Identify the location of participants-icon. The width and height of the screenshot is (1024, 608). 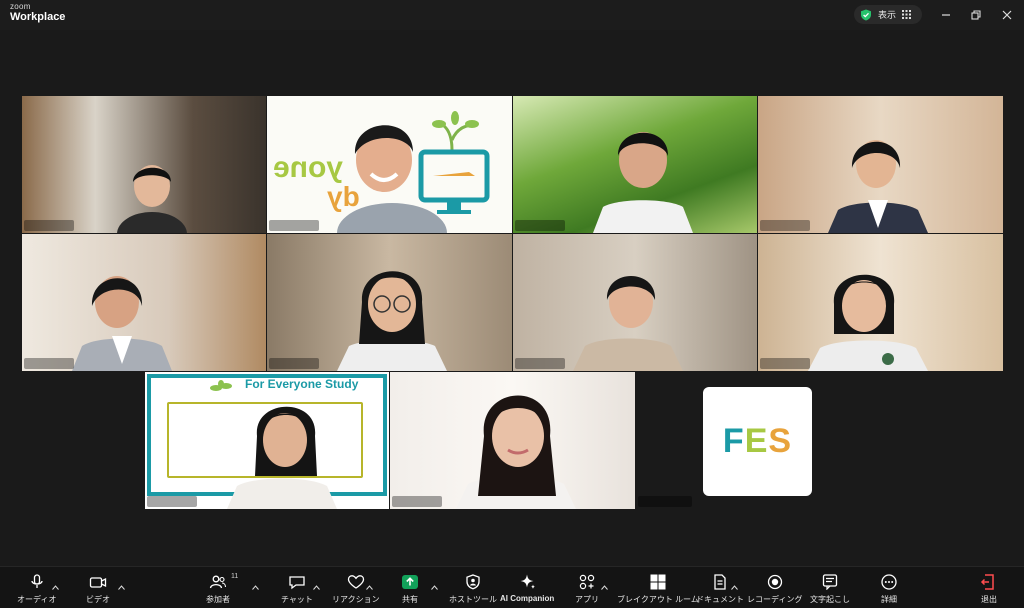
(218, 582).